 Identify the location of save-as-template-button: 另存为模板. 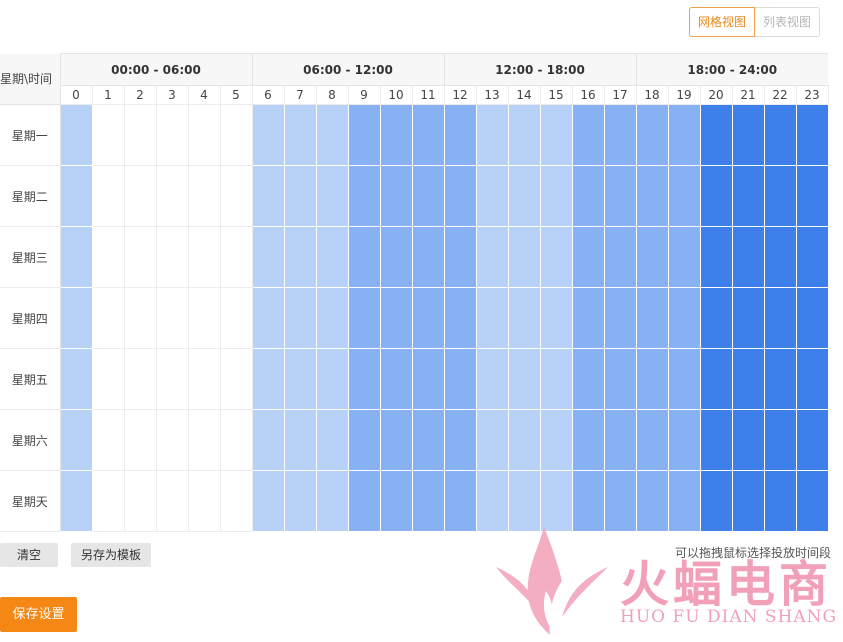
(111, 555).